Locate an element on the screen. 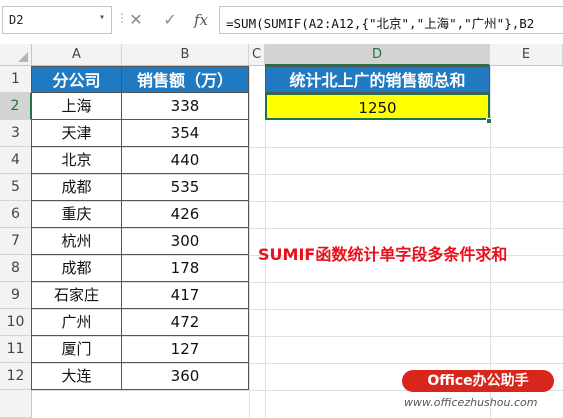  select-all-button is located at coordinates (16, 55).